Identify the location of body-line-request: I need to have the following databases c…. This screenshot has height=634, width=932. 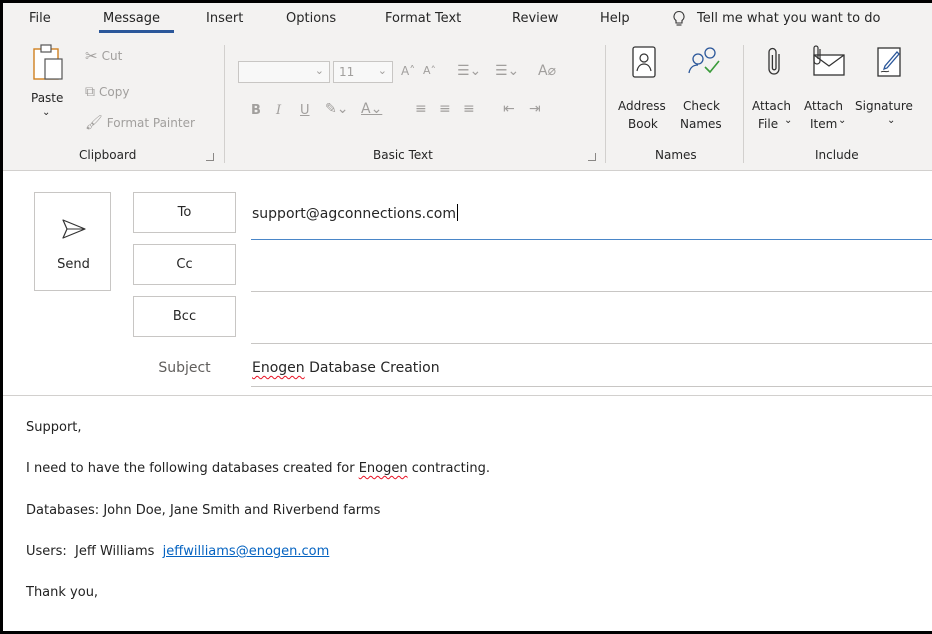
(258, 468).